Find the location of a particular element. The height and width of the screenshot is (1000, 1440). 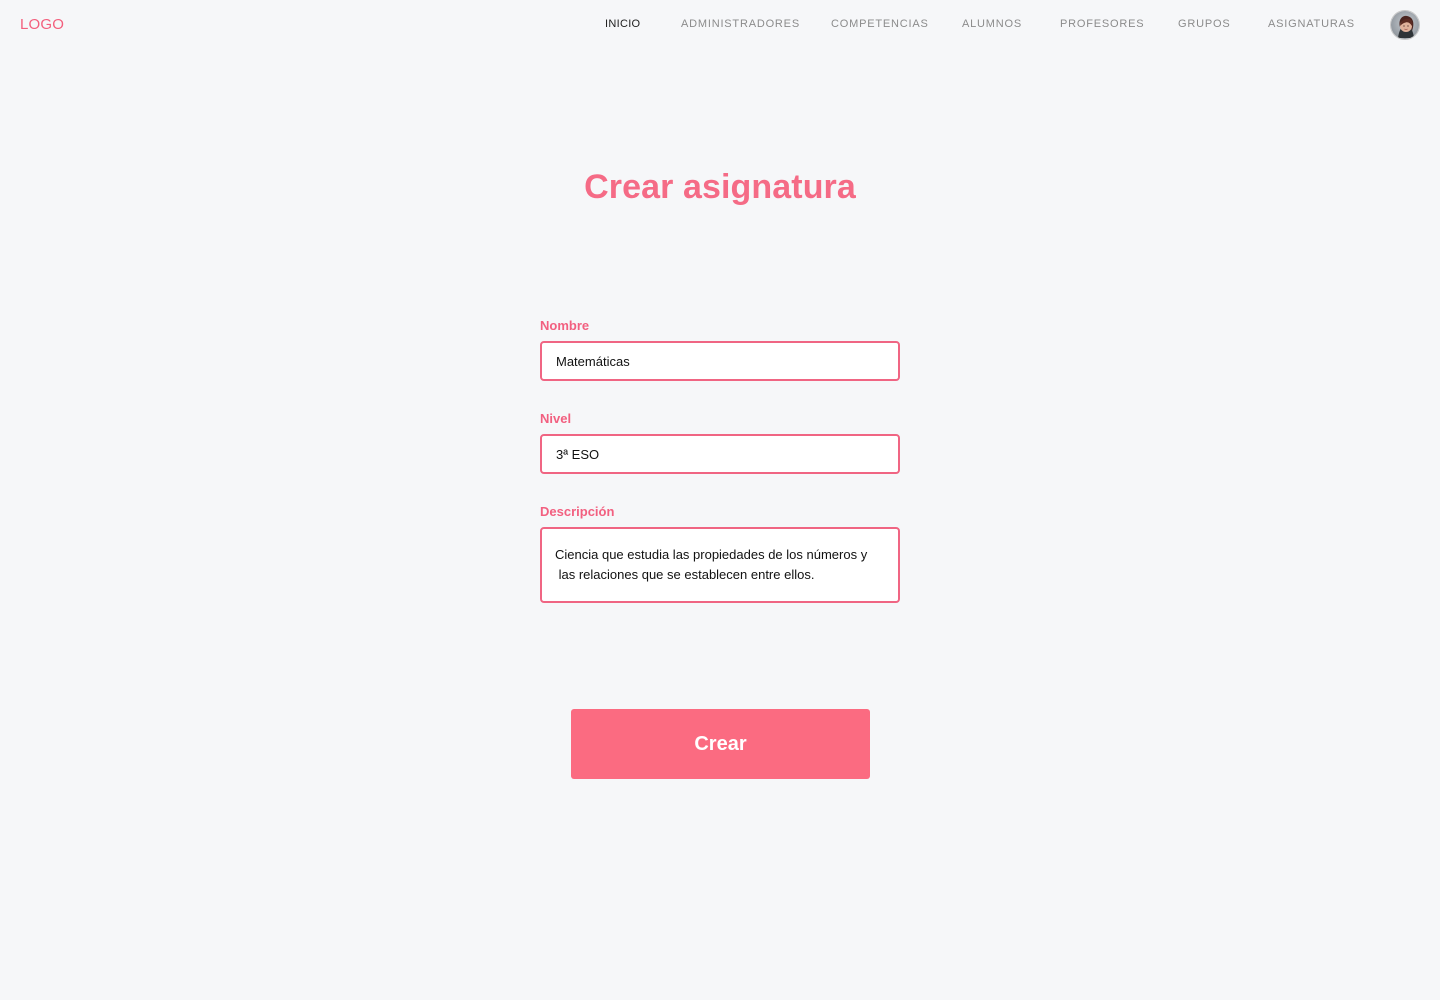

nav-link-administradores: ADMINISTRADORES is located at coordinates (740, 25).